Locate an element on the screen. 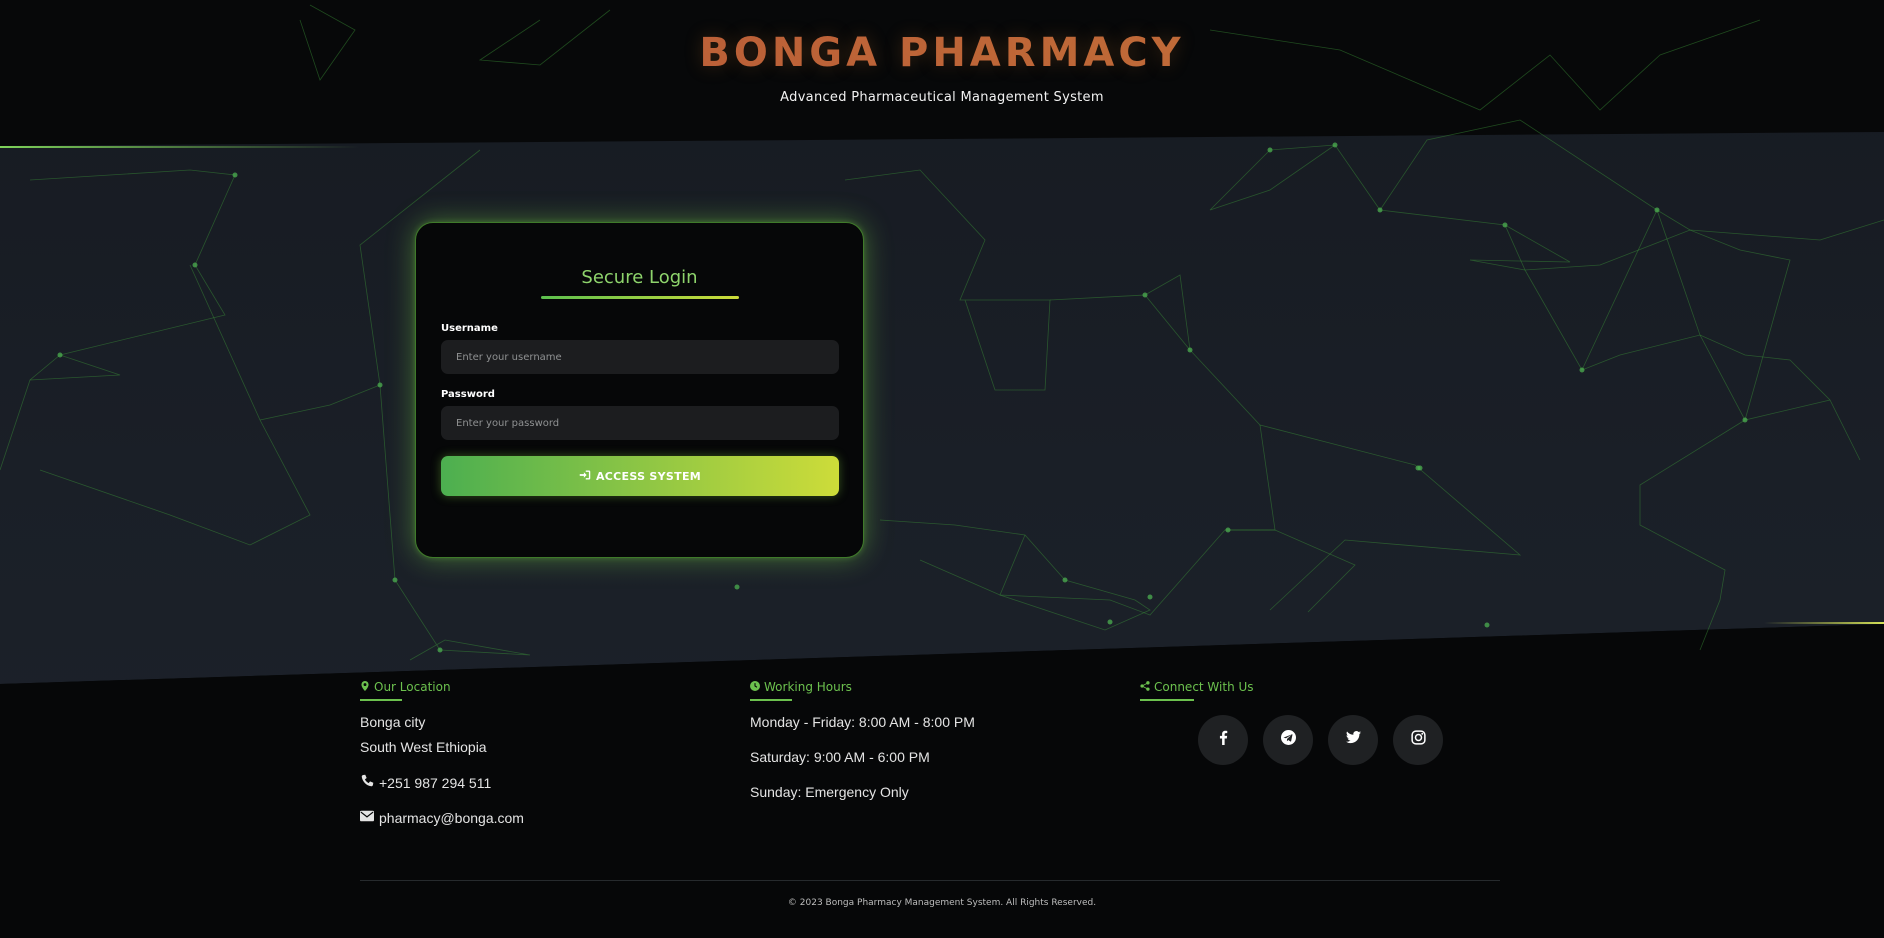 This screenshot has height=938, width=1884. email-address: pharmacy@bonga.com is located at coordinates (451, 818).